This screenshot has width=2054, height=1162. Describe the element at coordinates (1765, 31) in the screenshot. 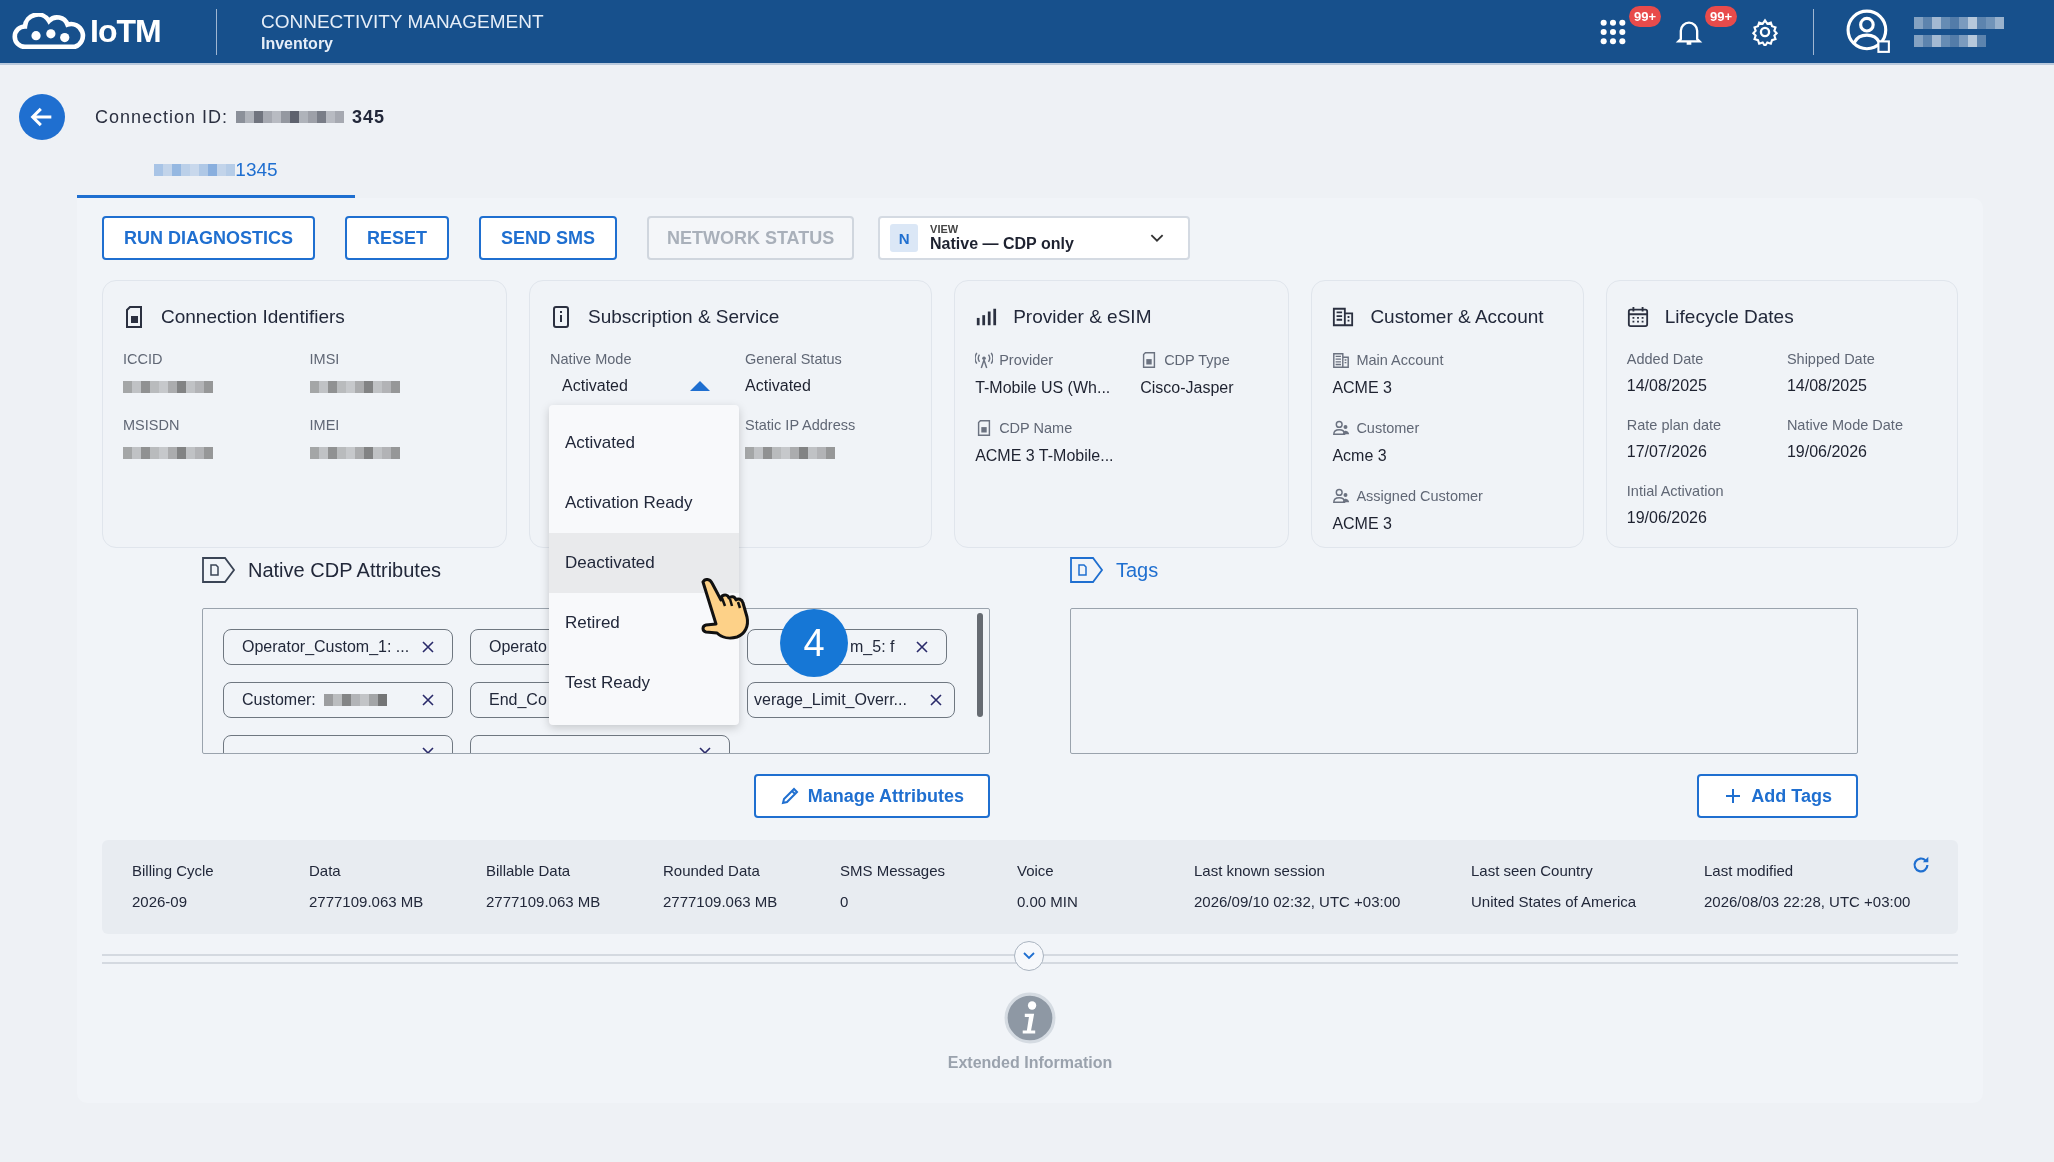

I see `settings-icon` at that location.